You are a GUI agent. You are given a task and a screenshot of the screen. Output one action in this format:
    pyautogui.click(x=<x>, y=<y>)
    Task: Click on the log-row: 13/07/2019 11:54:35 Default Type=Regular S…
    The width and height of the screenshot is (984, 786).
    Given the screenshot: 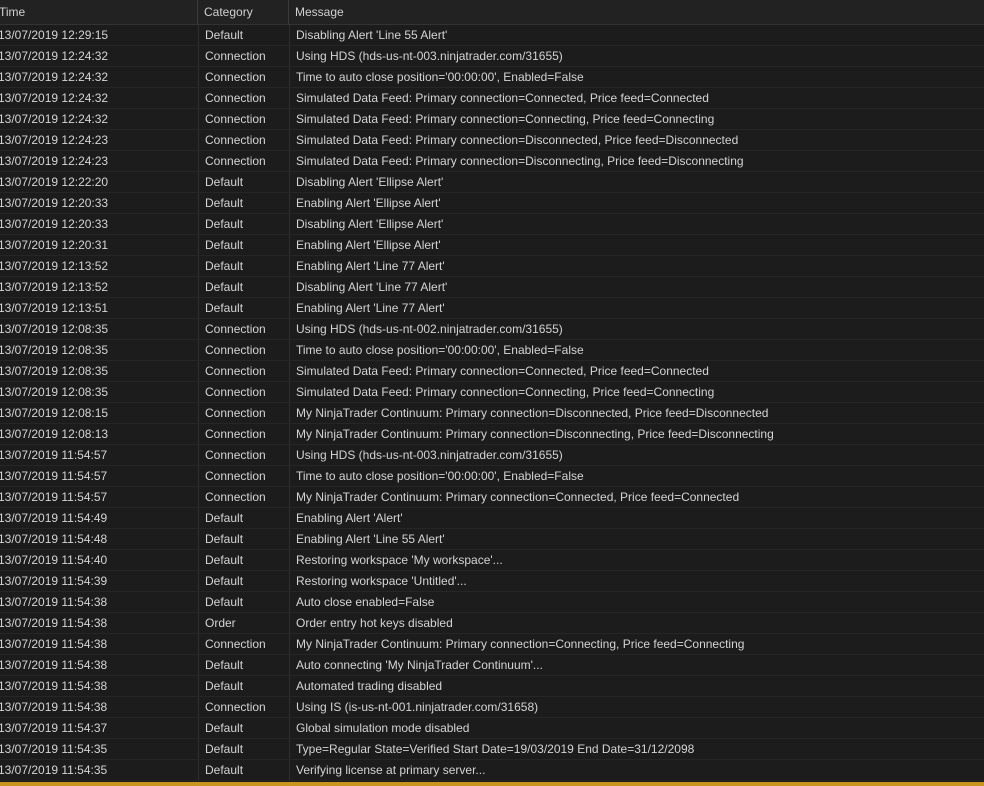 What is the action you would take?
    pyautogui.click(x=492, y=749)
    